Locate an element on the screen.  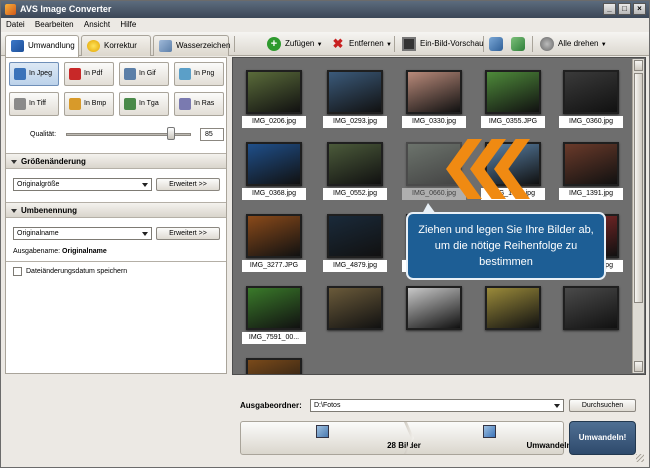
keep-date-checkbox is located at coordinates (17, 271).